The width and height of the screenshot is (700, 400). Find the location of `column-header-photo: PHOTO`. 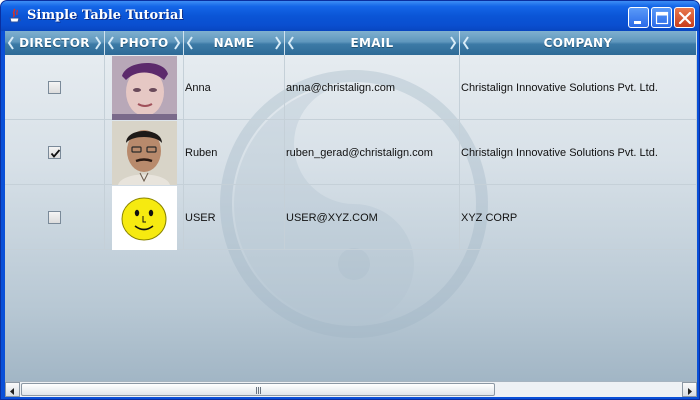

column-header-photo: PHOTO is located at coordinates (144, 43).